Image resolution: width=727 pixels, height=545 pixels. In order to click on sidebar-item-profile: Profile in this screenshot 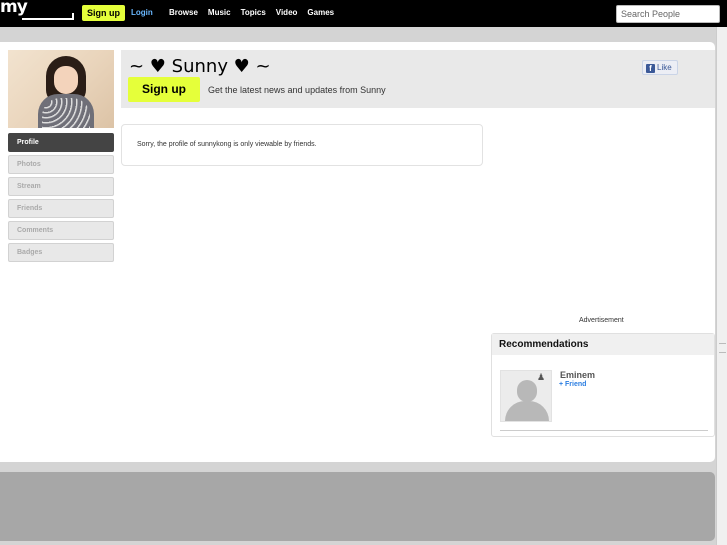, I will do `click(61, 142)`.